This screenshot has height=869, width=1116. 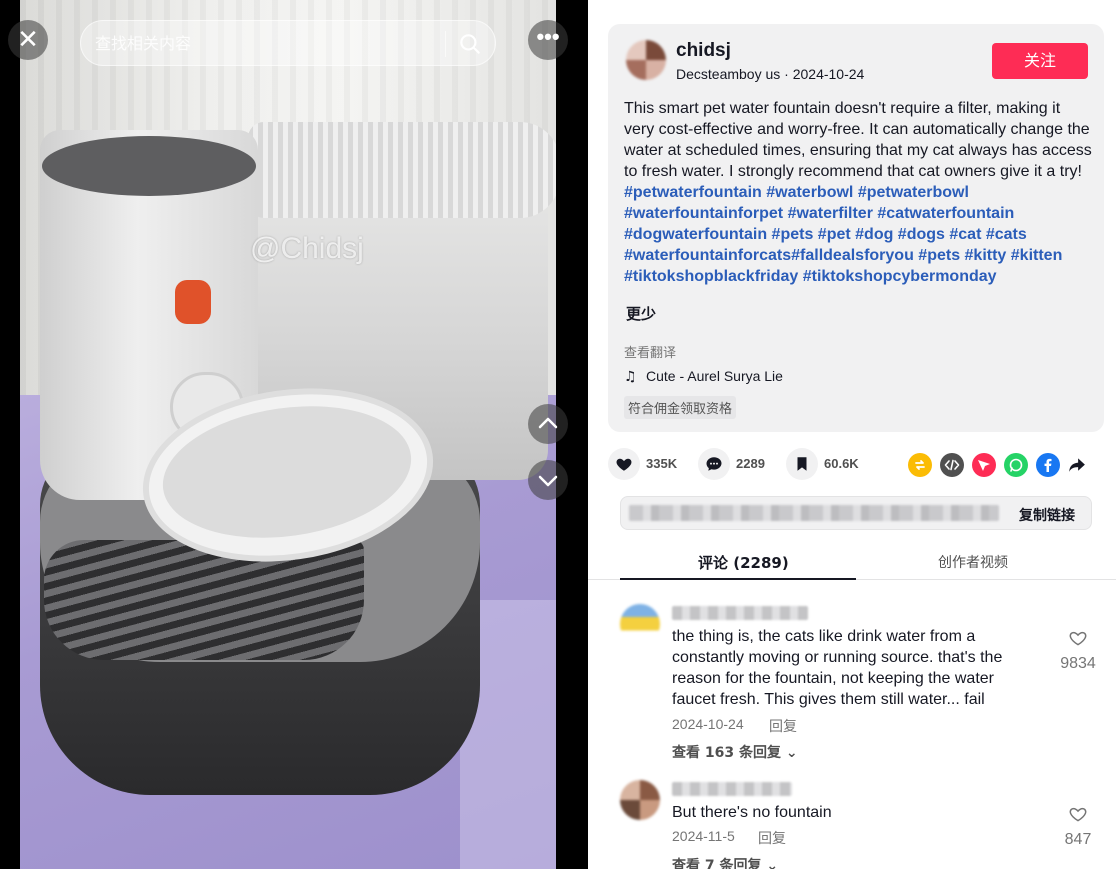 I want to click on whatsapp-share-button, so click(x=1016, y=465).